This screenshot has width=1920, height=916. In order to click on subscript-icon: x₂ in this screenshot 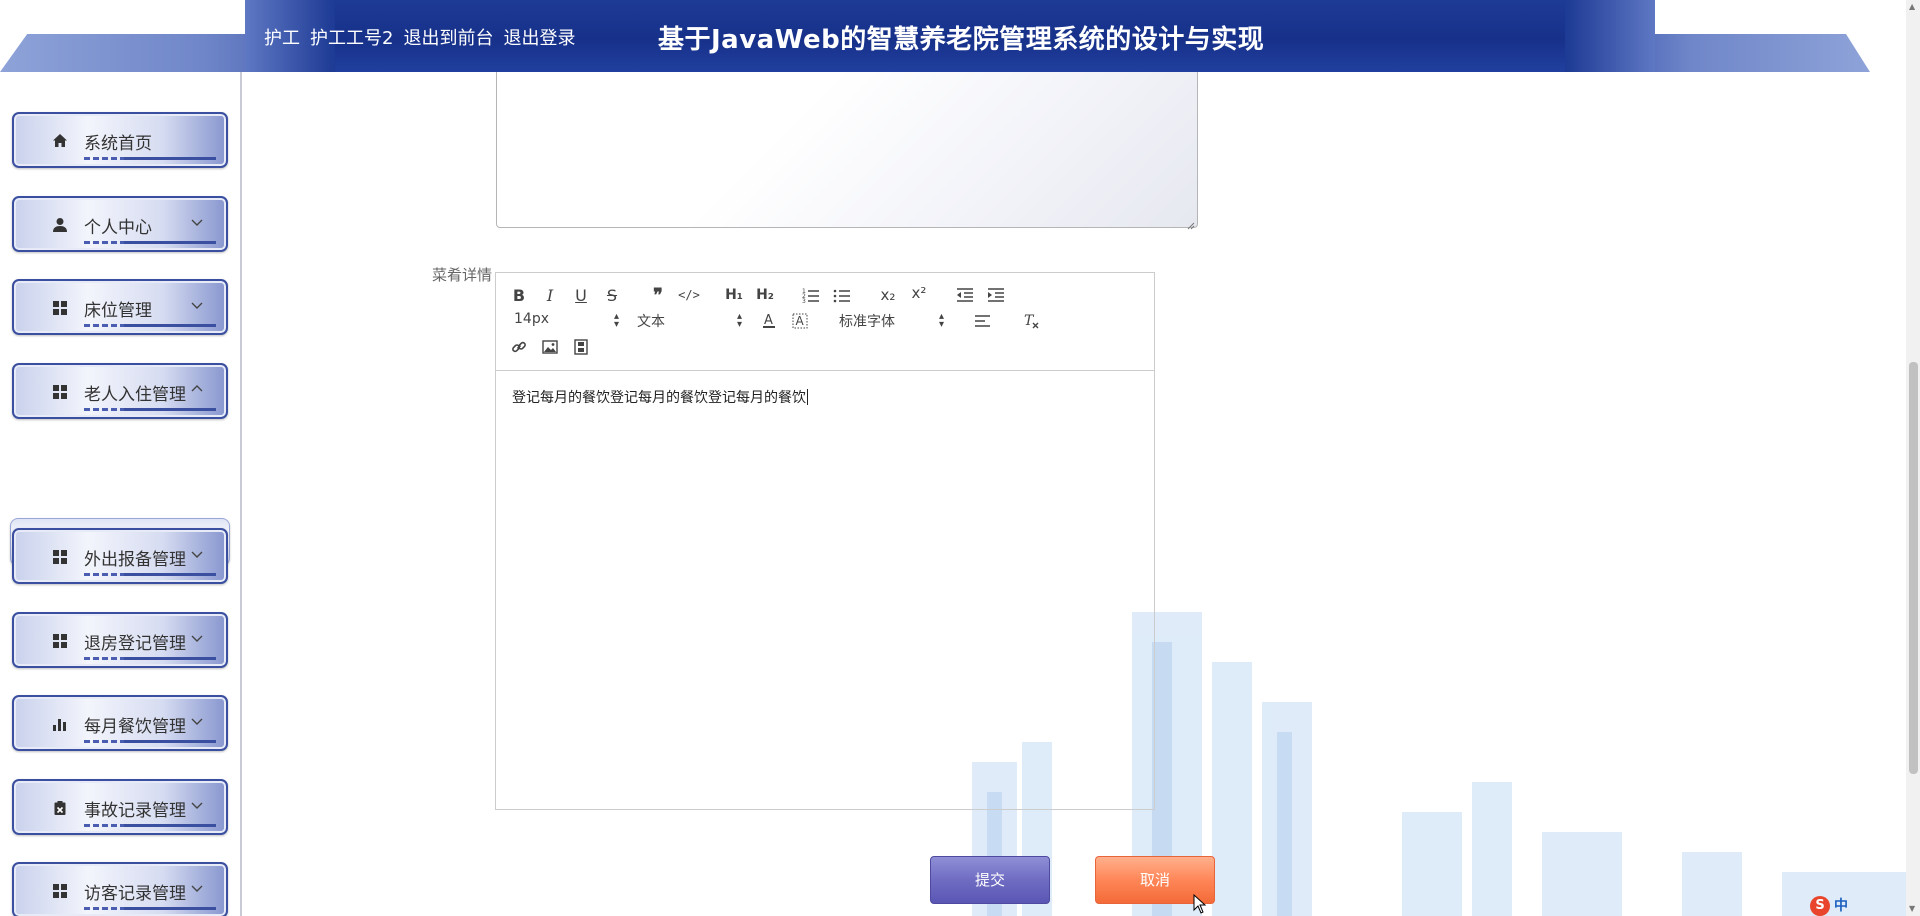, I will do `click(888, 295)`.